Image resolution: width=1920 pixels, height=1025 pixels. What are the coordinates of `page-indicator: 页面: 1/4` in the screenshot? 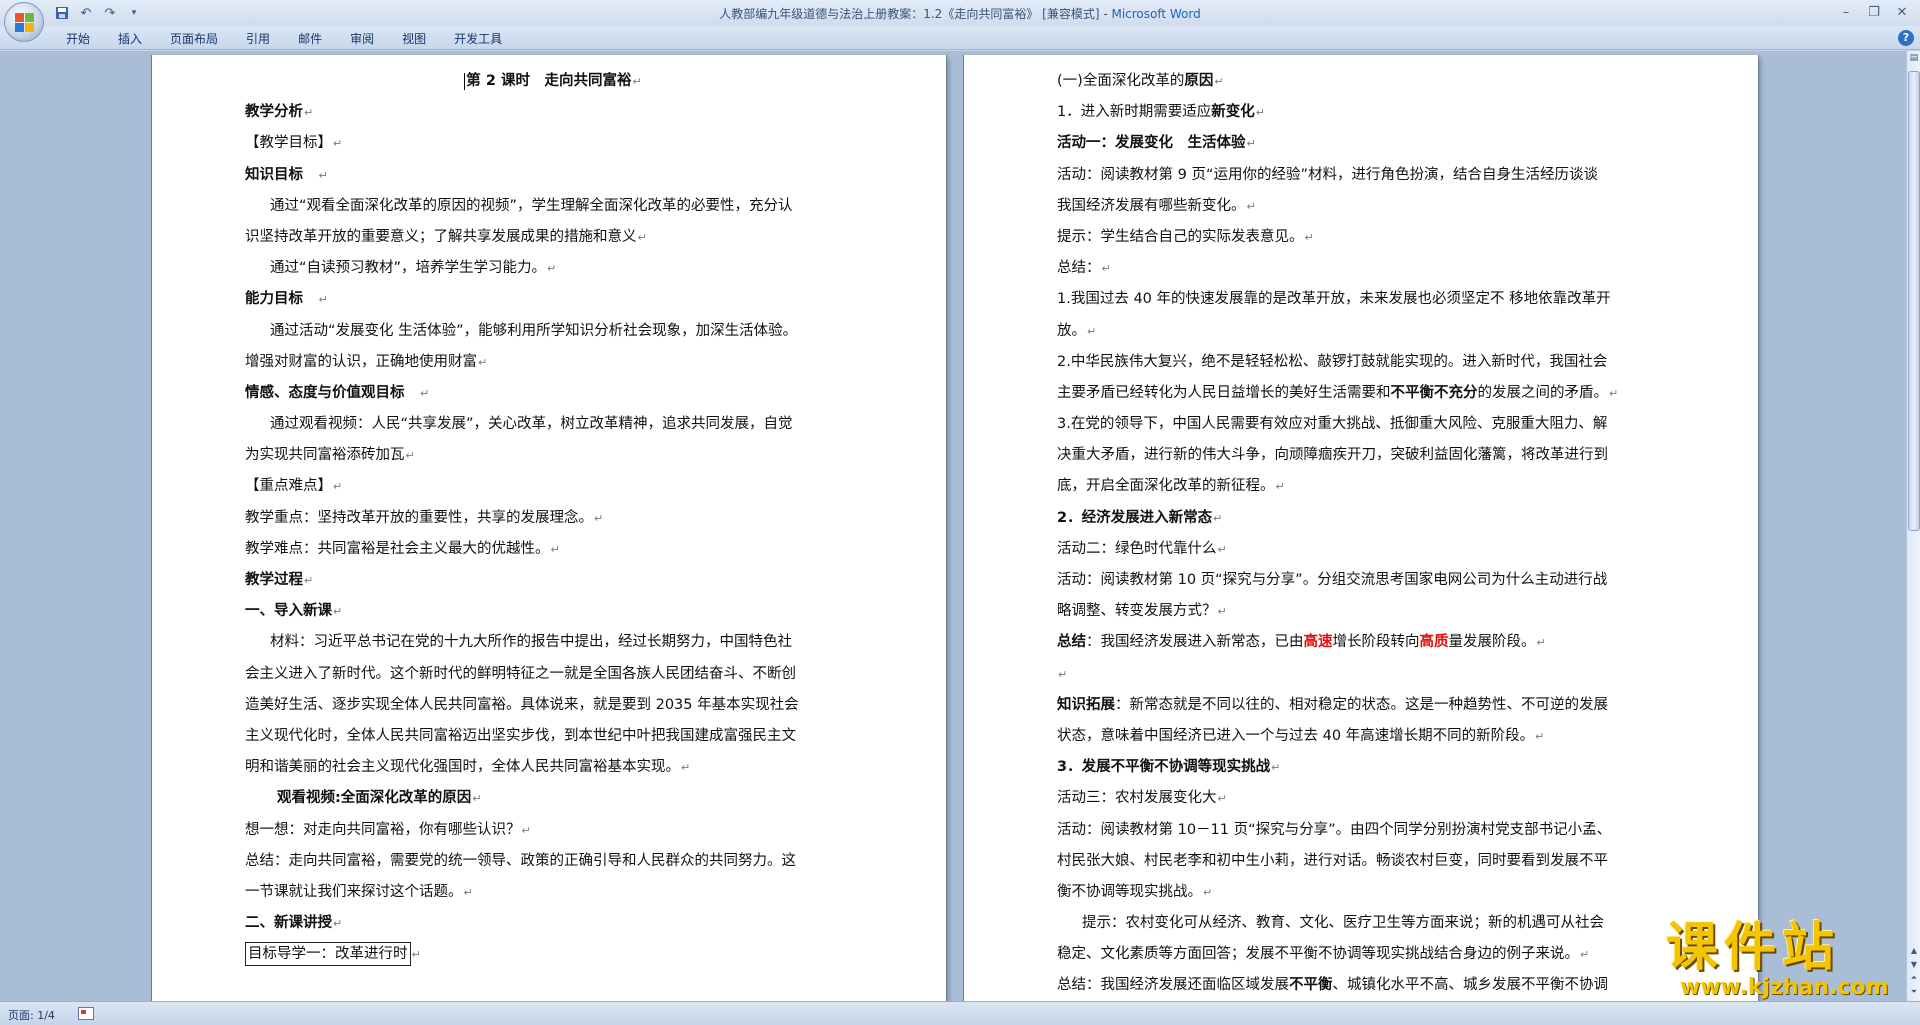 It's located at (31, 1015).